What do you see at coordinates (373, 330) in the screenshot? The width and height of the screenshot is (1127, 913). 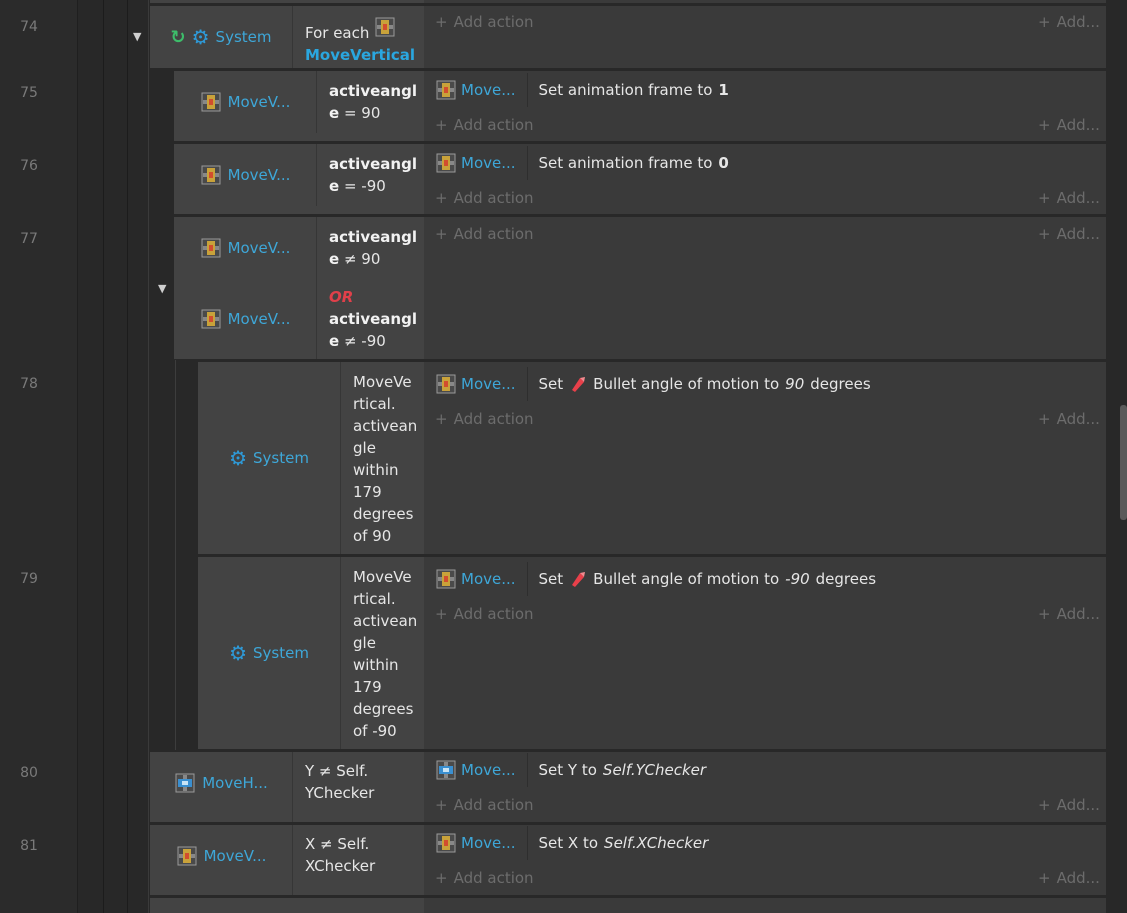 I see `condition-text: activeangl e ≠ -90` at bounding box center [373, 330].